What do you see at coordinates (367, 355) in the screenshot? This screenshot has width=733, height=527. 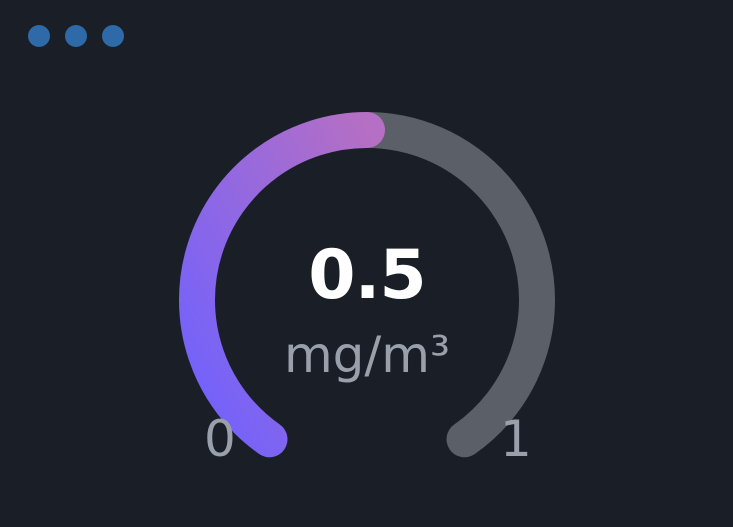 I see `gauge-unit: mg/m³` at bounding box center [367, 355].